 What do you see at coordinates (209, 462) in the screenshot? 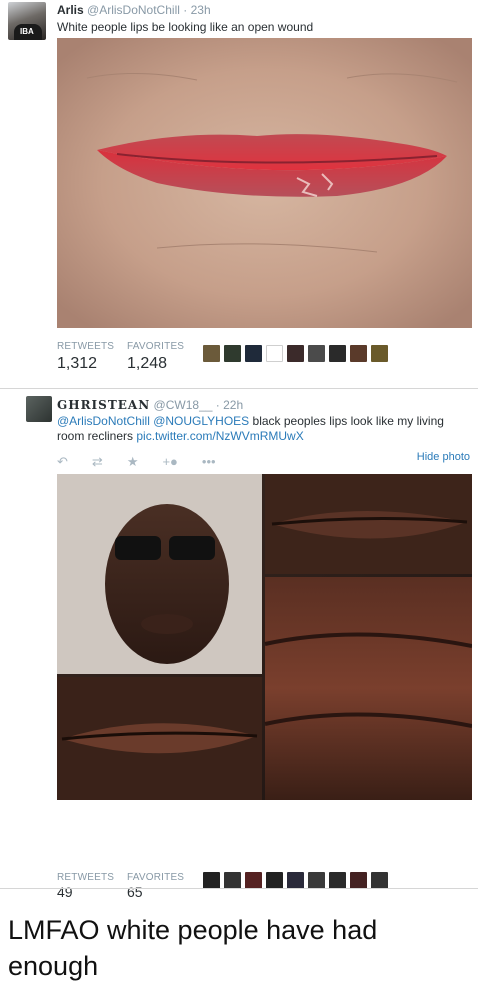
I see `more-icon: •••` at bounding box center [209, 462].